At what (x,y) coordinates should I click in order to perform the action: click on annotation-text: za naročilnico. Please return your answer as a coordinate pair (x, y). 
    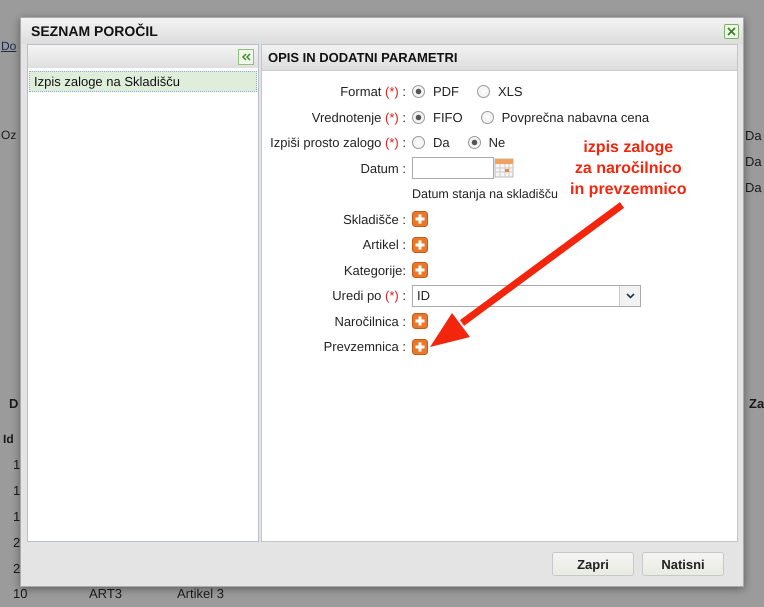
    Looking at the image, I should click on (628, 169).